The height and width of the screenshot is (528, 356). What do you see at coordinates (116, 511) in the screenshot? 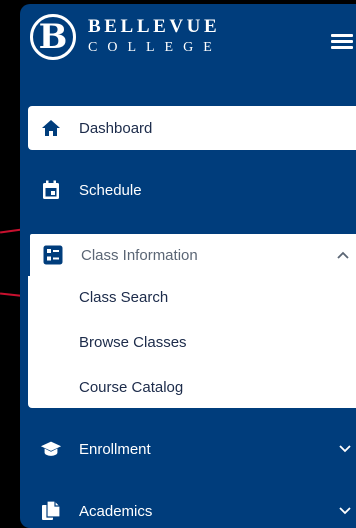
I see `nav-item-label: Academics` at bounding box center [116, 511].